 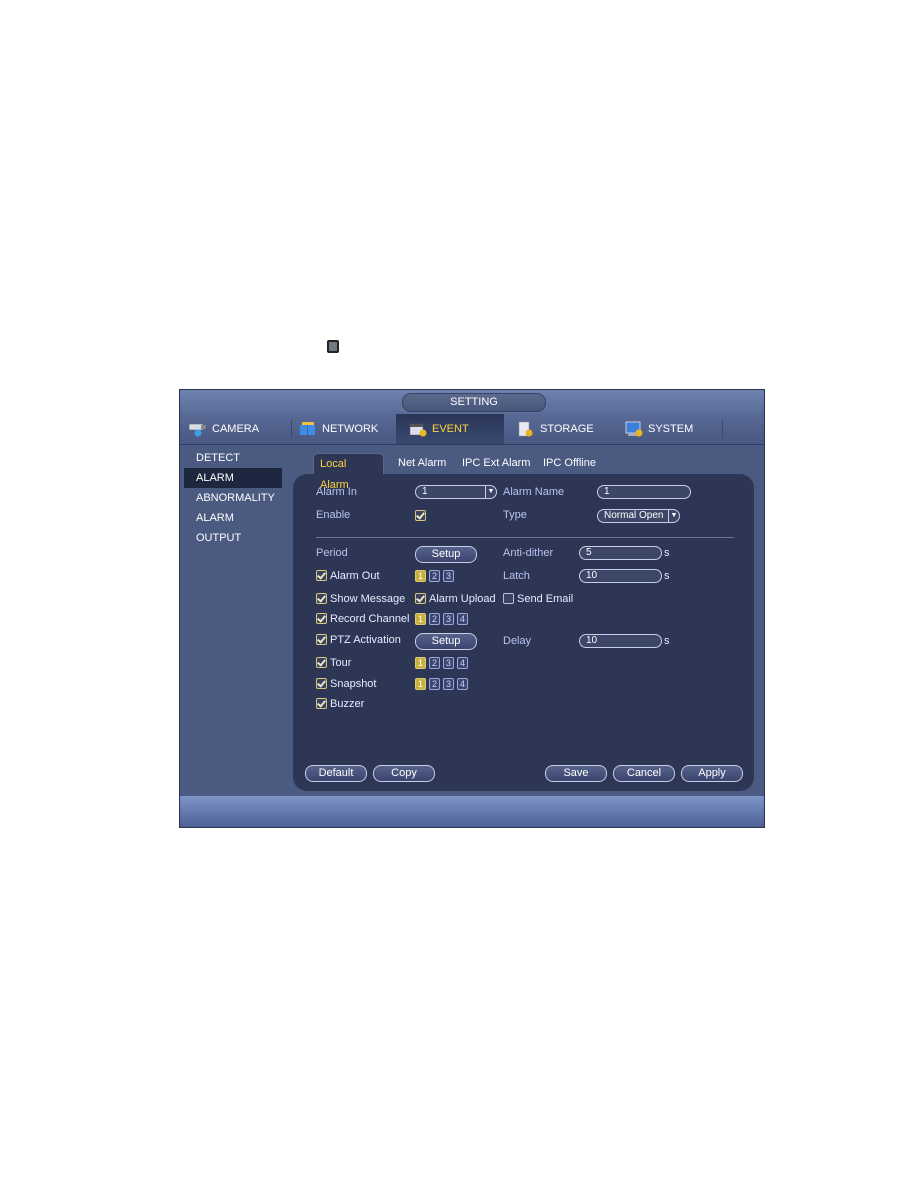 I want to click on snapshot-label: Snapshot, so click(x=353, y=684).